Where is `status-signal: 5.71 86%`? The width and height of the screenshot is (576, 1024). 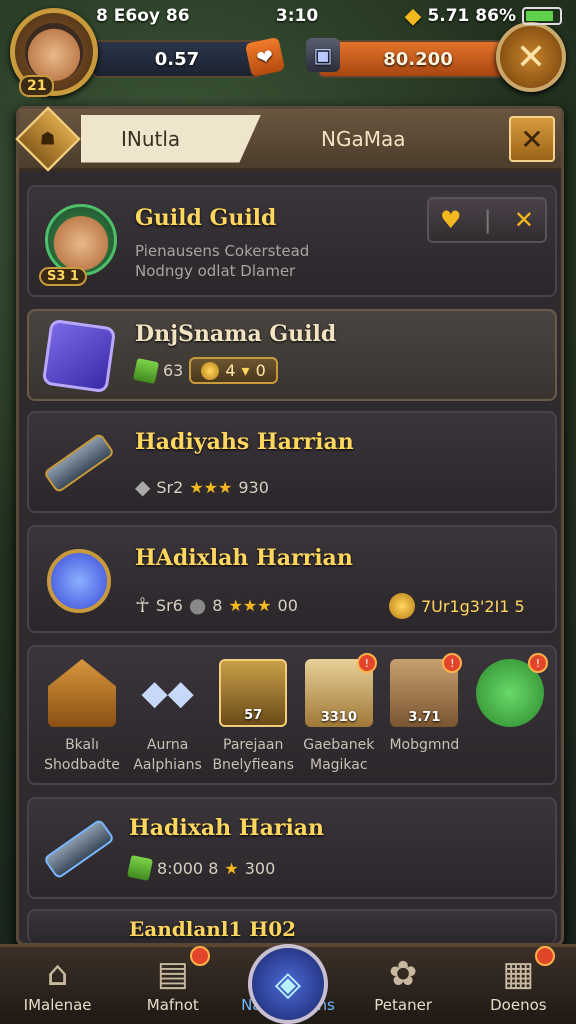
status-signal: 5.71 86% is located at coordinates (471, 16).